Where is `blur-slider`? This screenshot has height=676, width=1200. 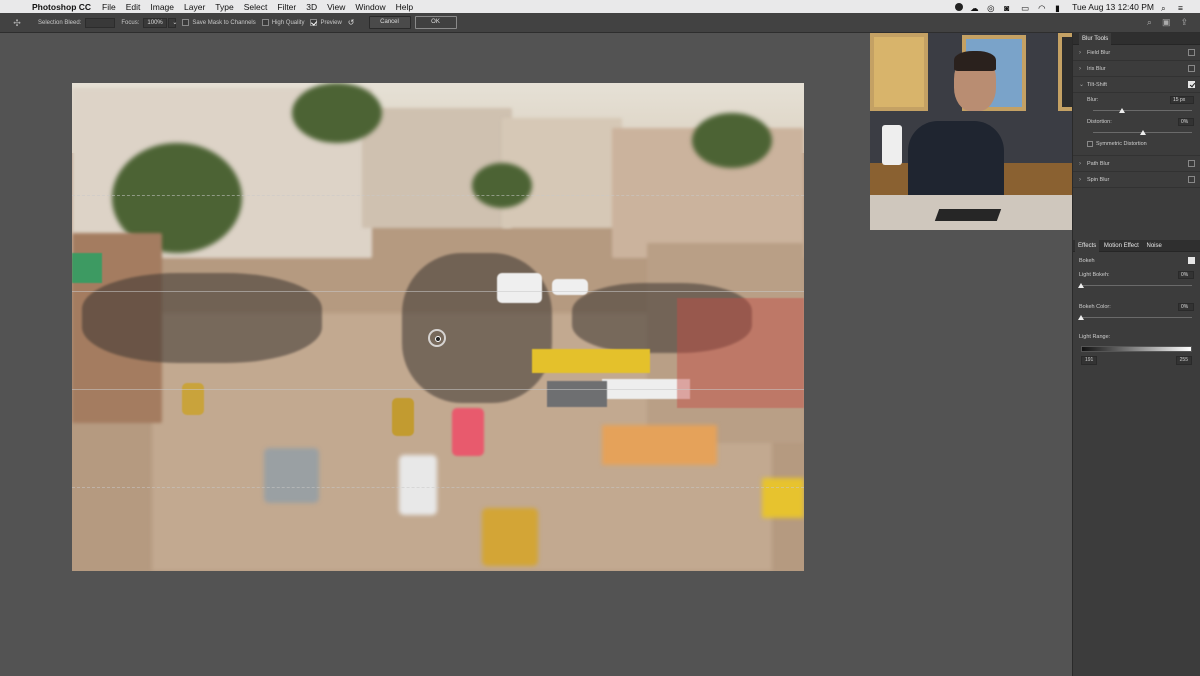 blur-slider is located at coordinates (1142, 111).